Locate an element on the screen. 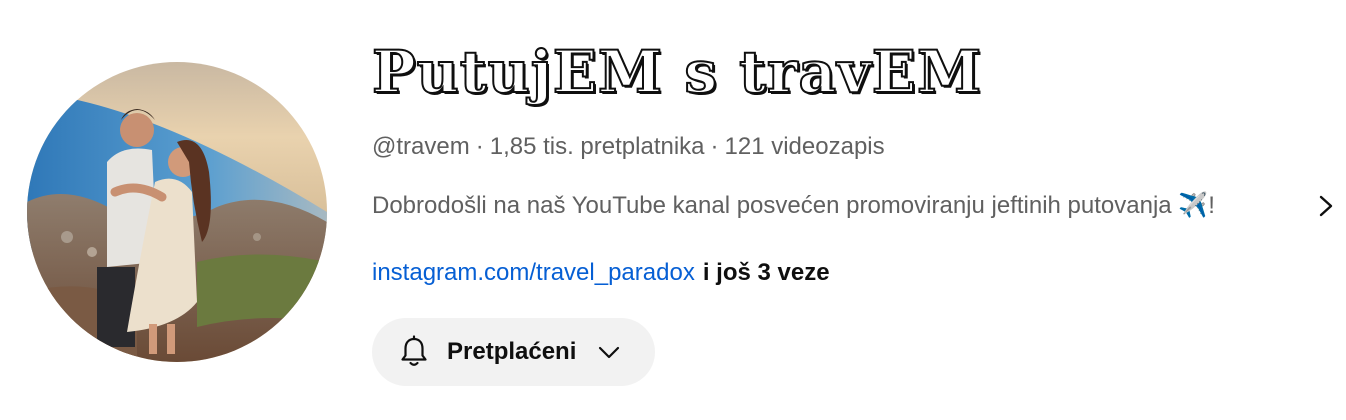 The height and width of the screenshot is (420, 1346). channel-links: instagram.com/travel_paradox i još 3 veze is located at coordinates (601, 273).